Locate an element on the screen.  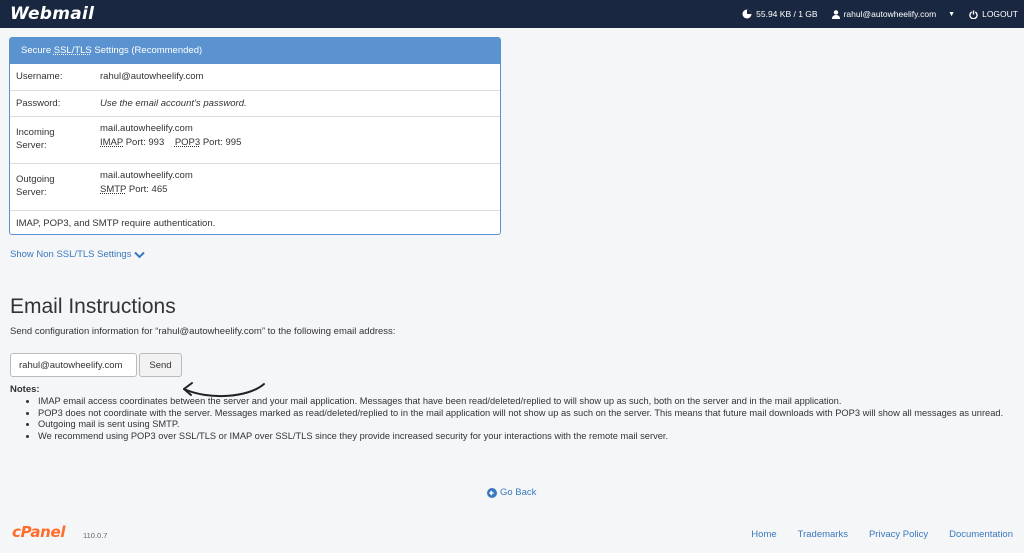
user-email: rahul@autowheelify.com is located at coordinates (890, 14).